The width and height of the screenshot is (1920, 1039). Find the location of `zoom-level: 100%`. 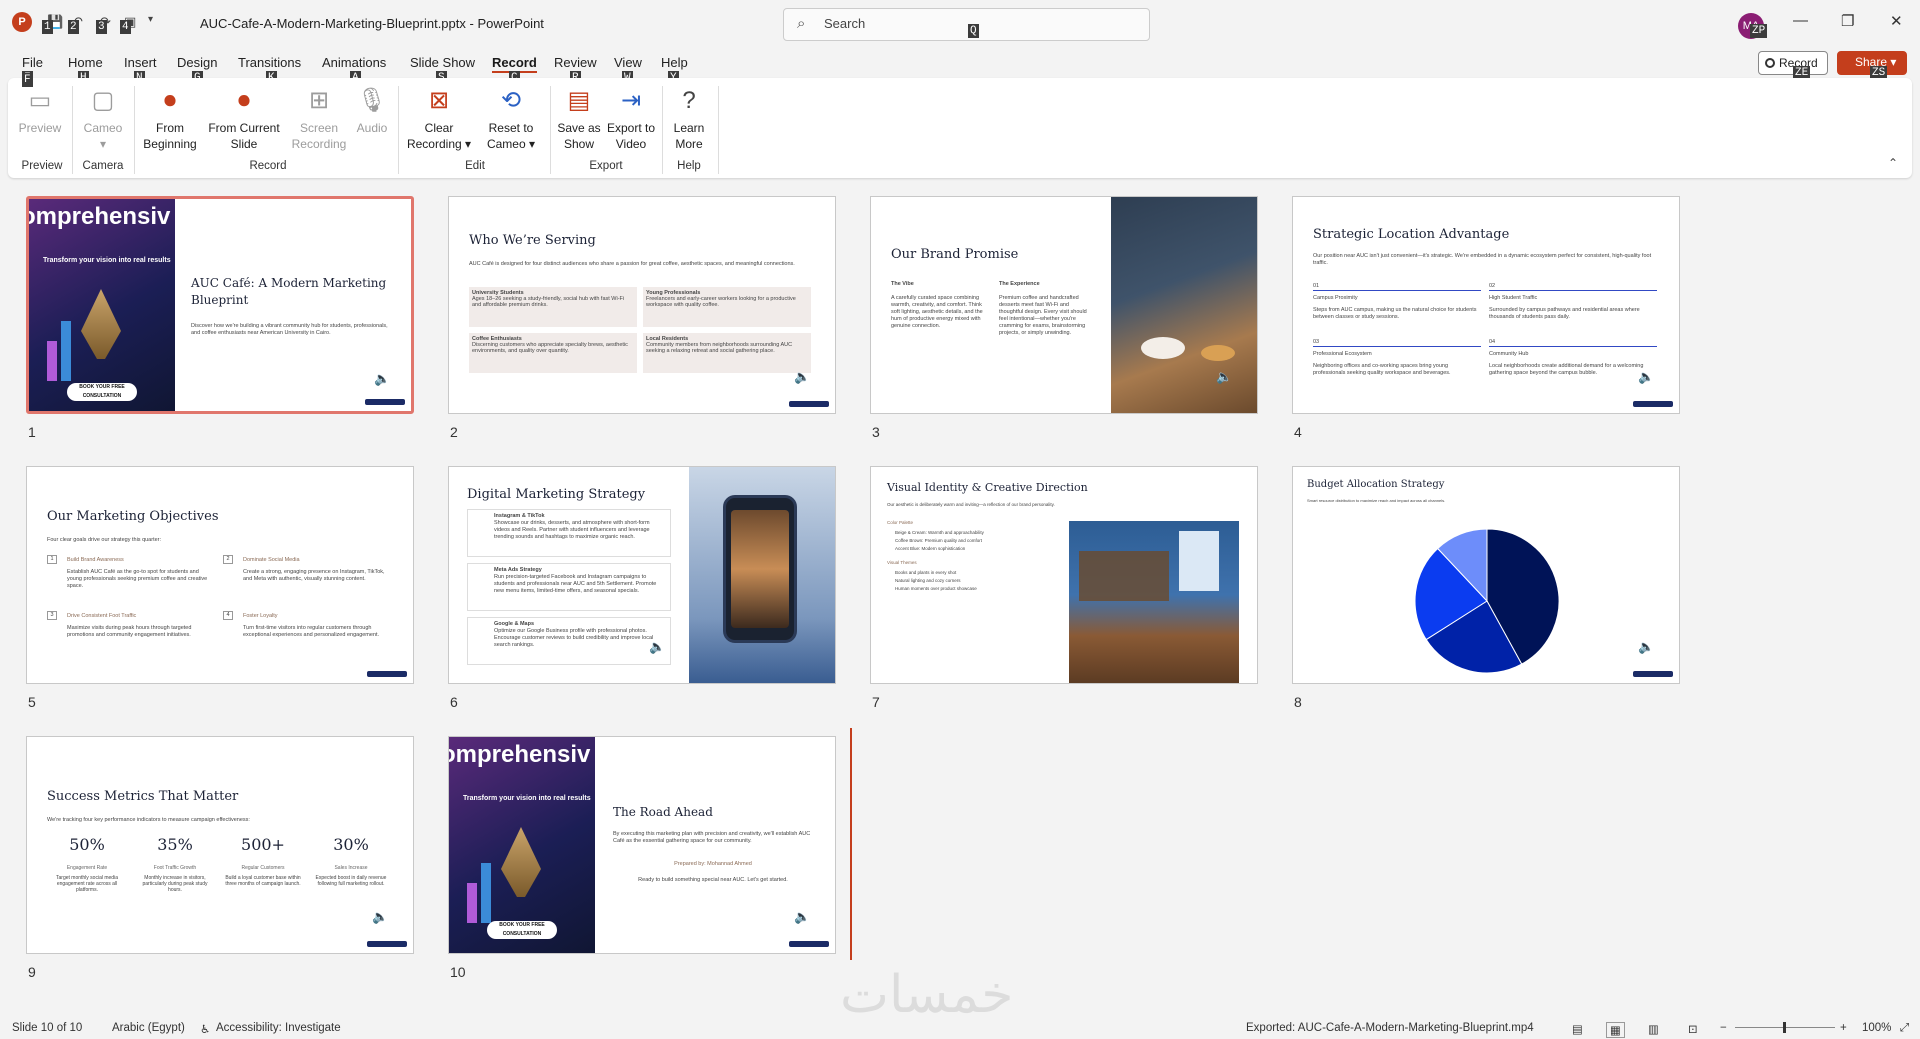

zoom-level: 100% is located at coordinates (1876, 1028).